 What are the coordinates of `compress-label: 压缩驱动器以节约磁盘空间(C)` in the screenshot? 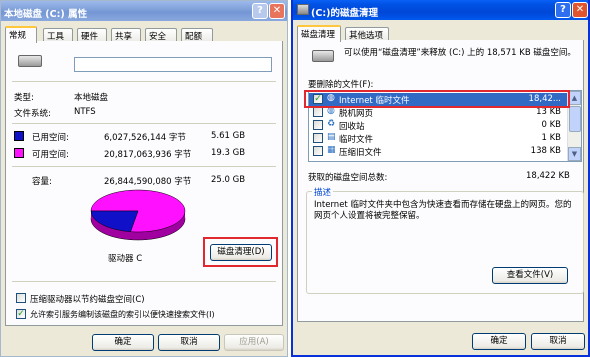 It's located at (87, 300).